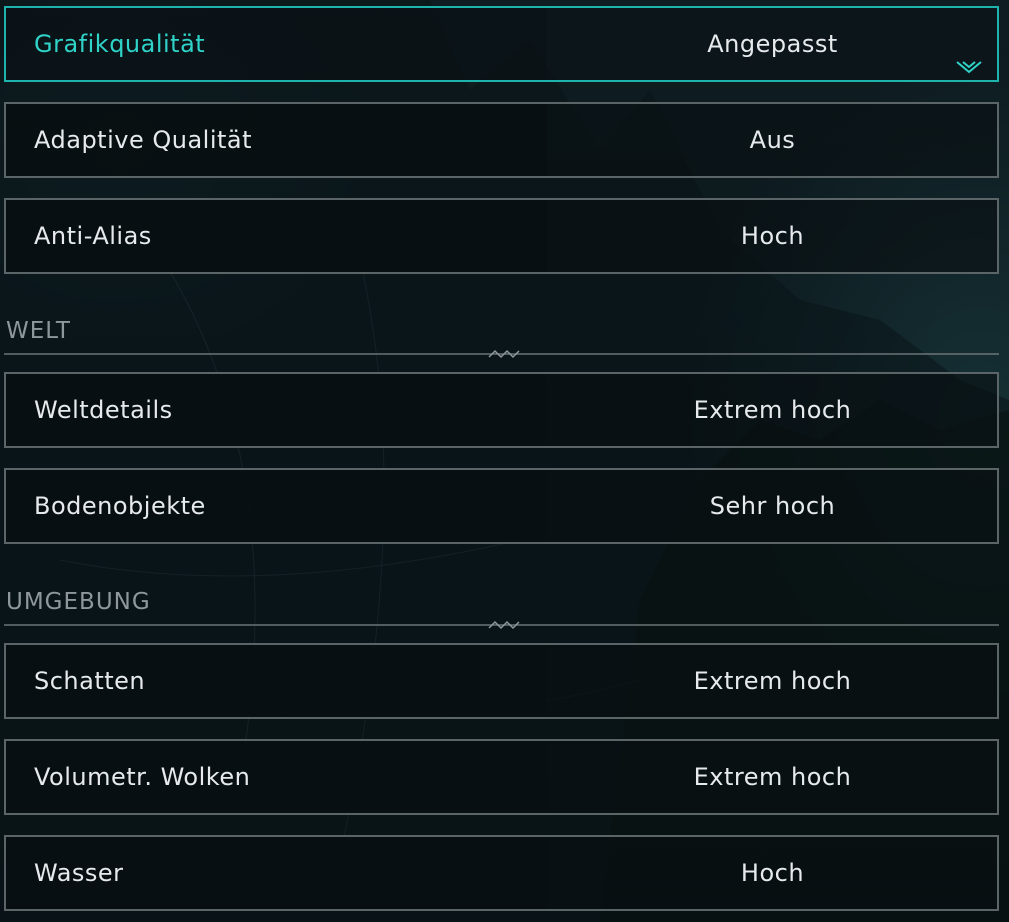  What do you see at coordinates (772, 44) in the screenshot?
I see `setting-value: Angepasst` at bounding box center [772, 44].